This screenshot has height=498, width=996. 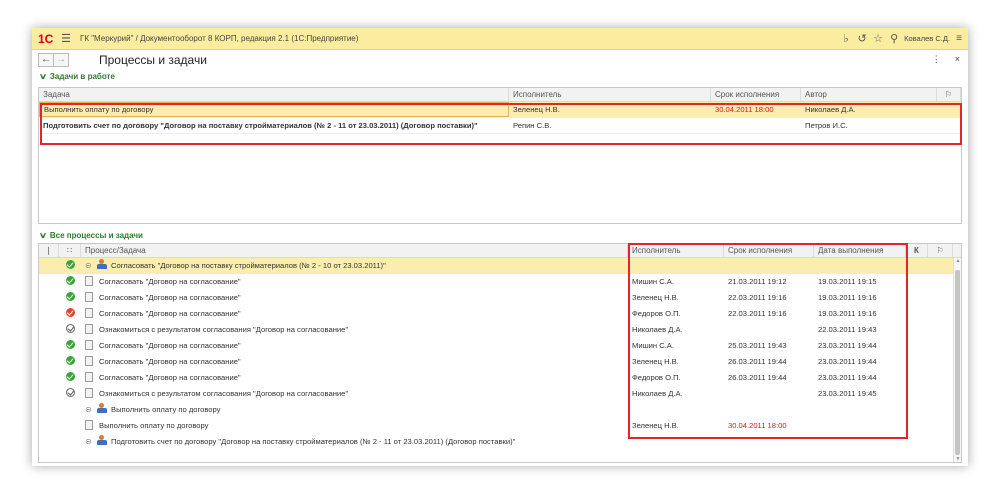 I want to click on status-column-icon: ∷, so click(x=70, y=250).